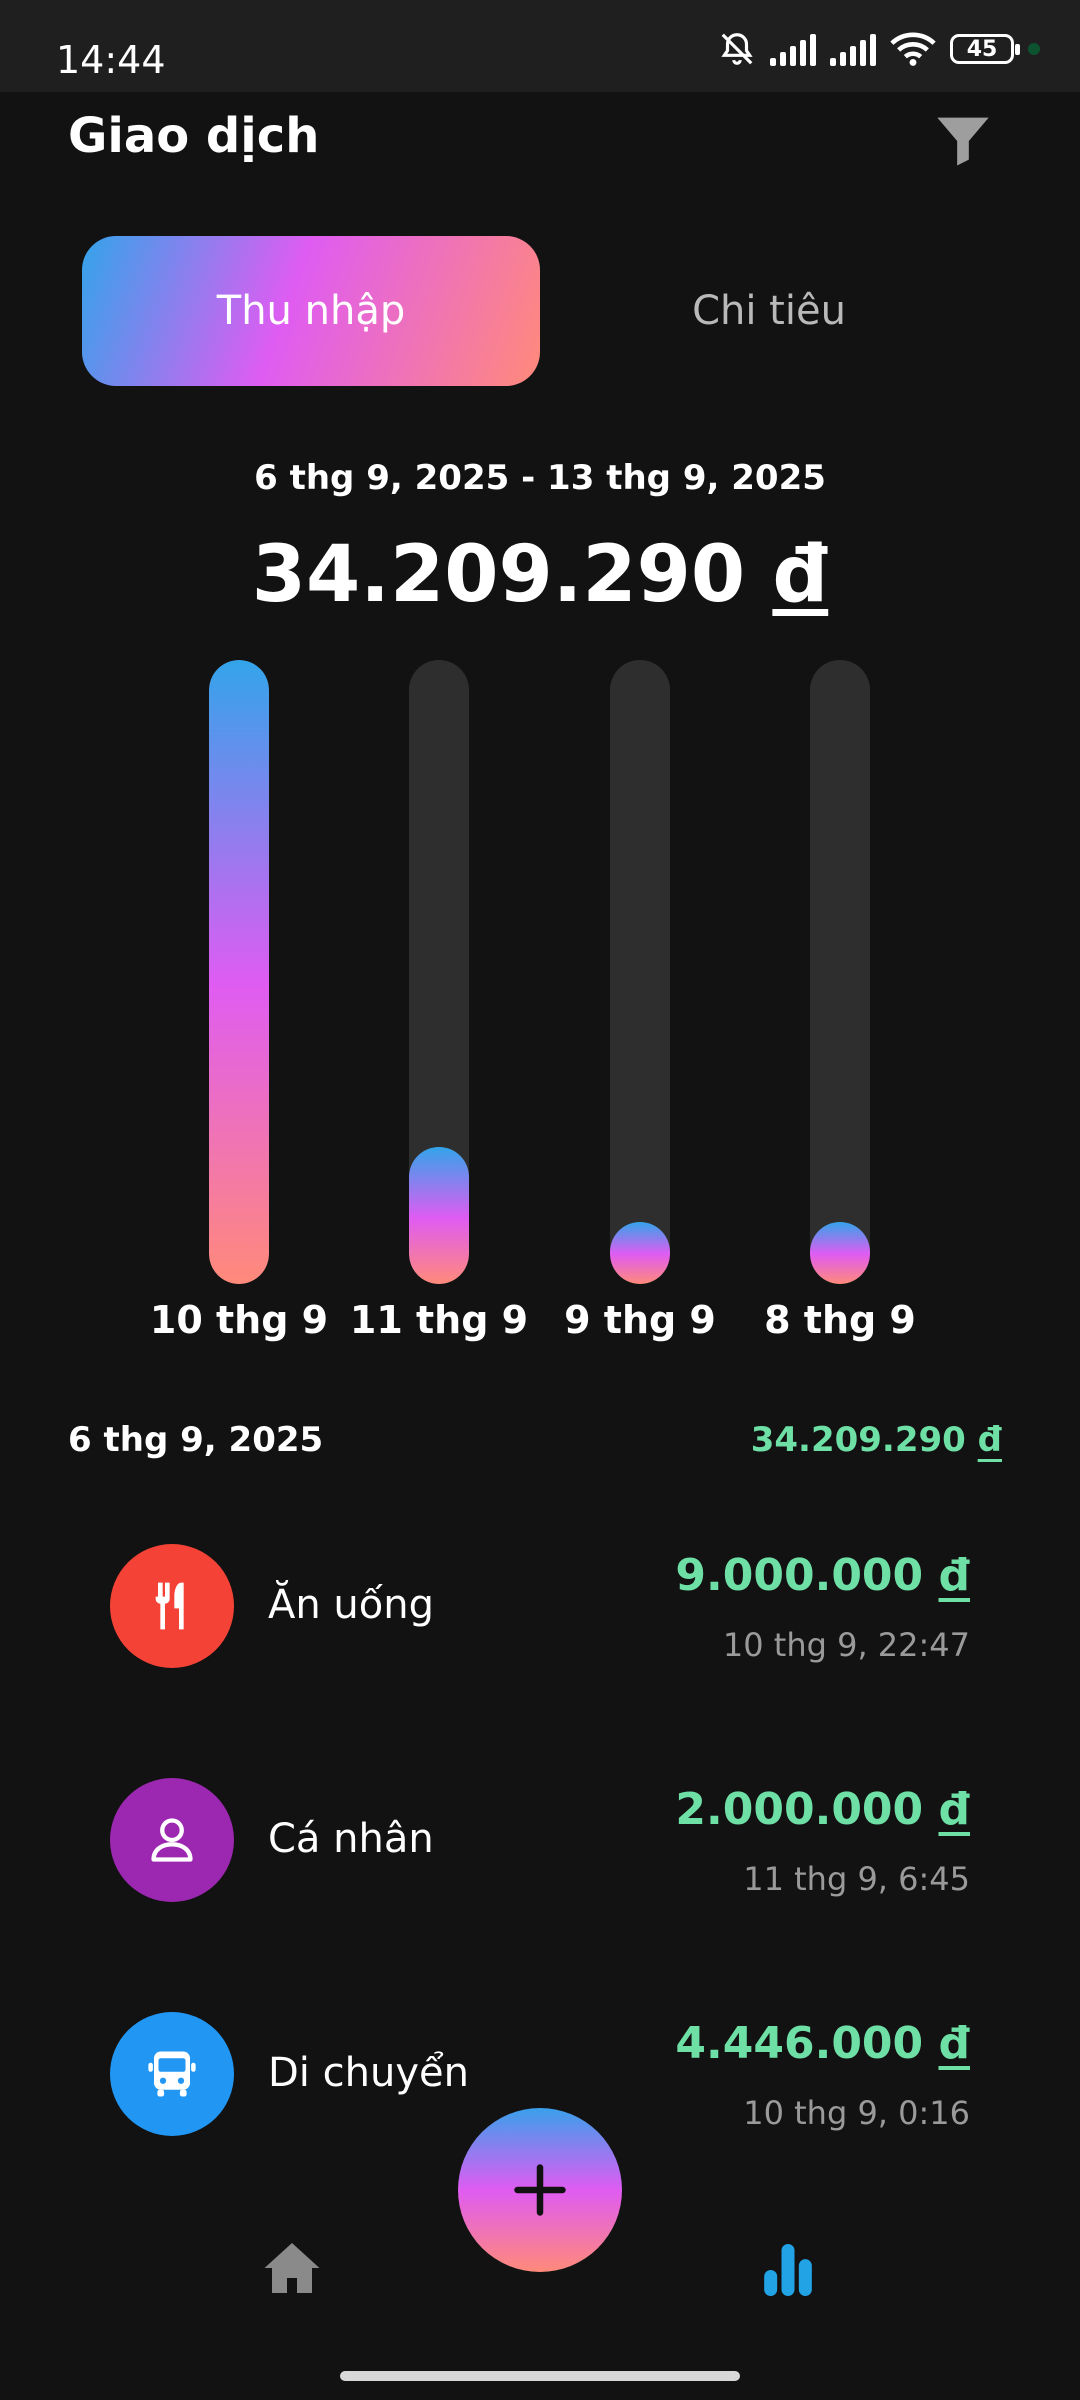 The image size is (1080, 2400). Describe the element at coordinates (640, 1320) in the screenshot. I see `bar-label: 9 thg 9` at that location.